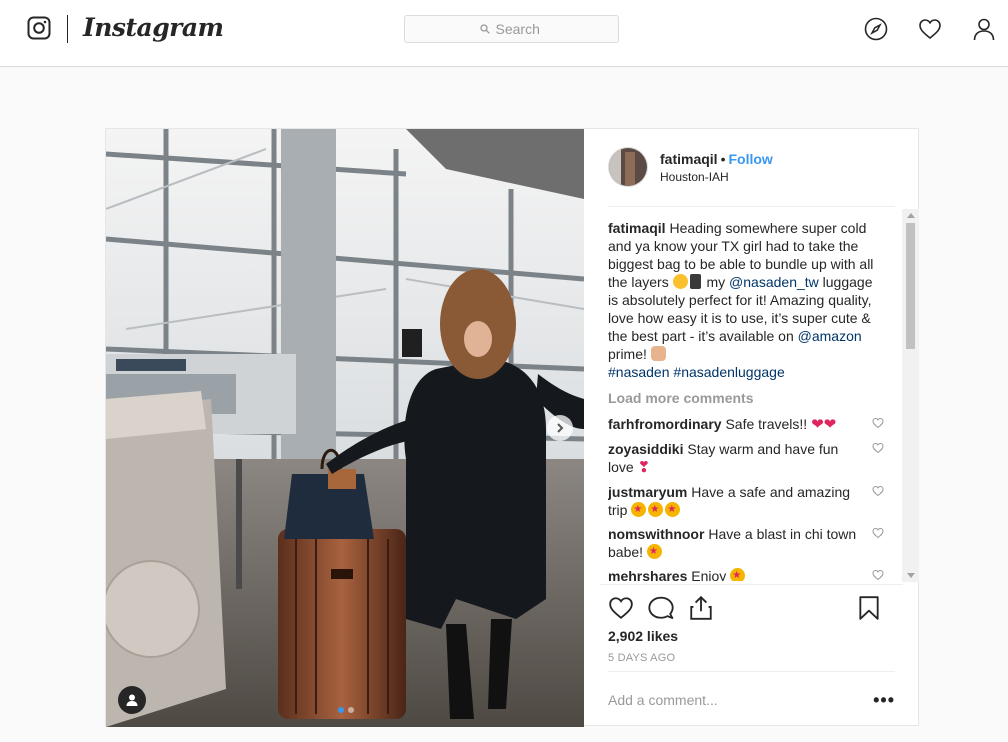 This screenshot has height=742, width=1008. What do you see at coordinates (647, 574) in the screenshot?
I see `comment-username: mehrshares` at bounding box center [647, 574].